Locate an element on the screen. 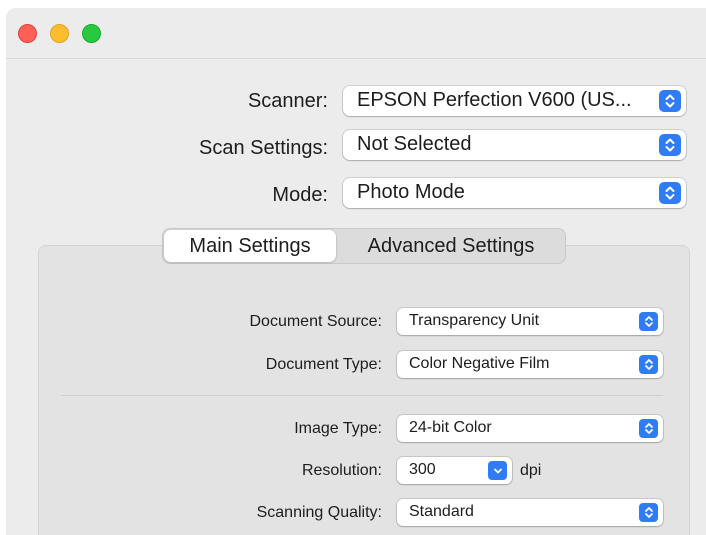  resolution-value: 300 is located at coordinates (422, 469).